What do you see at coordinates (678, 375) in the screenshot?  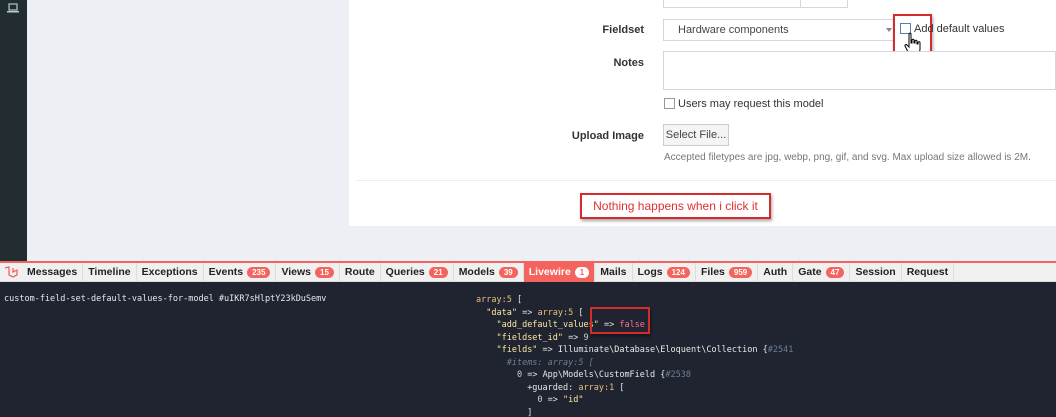 I see `dump-ref: #2538` at bounding box center [678, 375].